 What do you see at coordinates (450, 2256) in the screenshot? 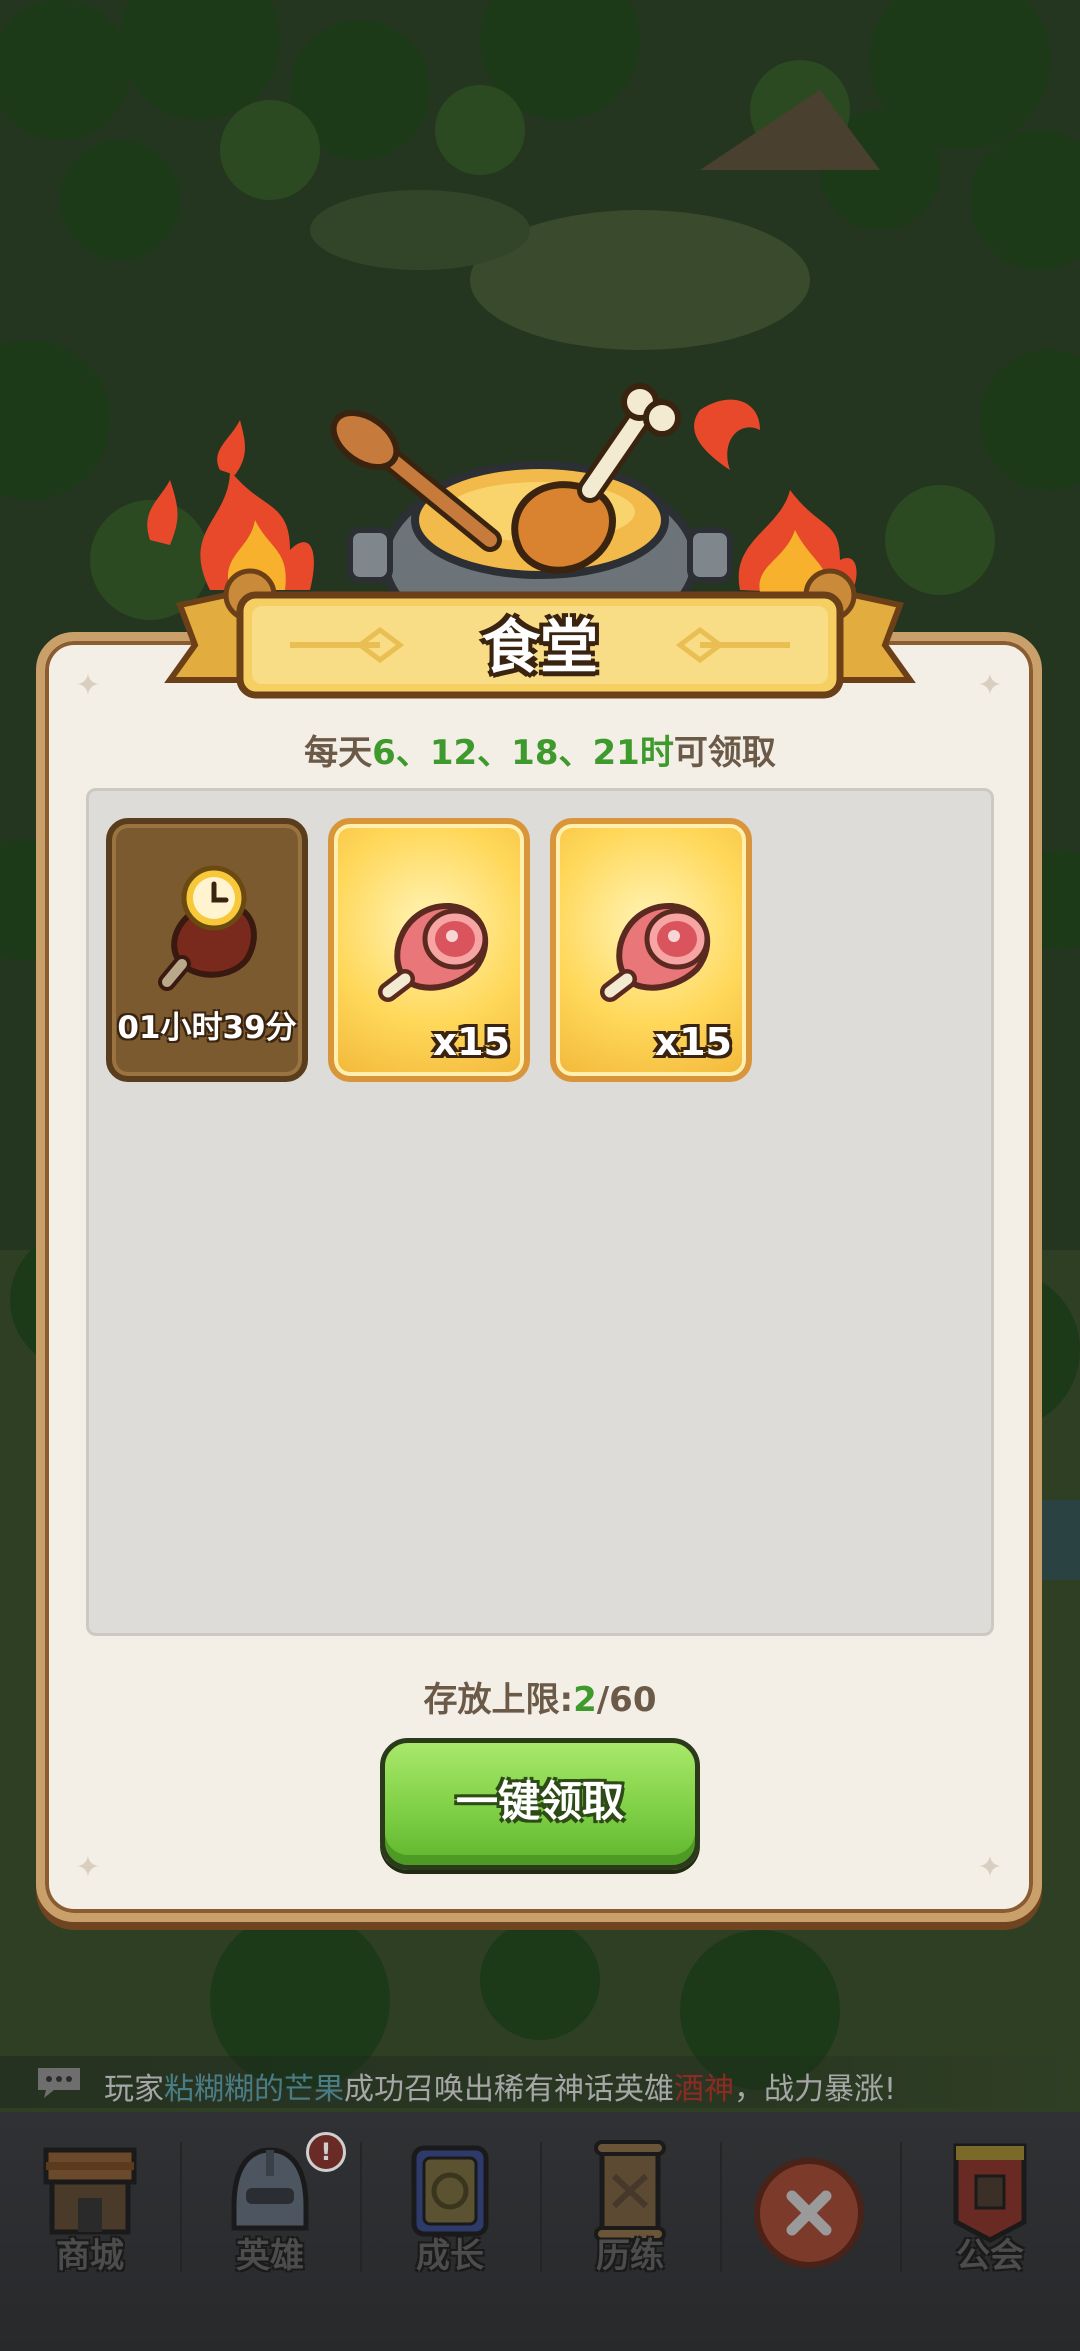
I see `nav-label-growth: 成长` at bounding box center [450, 2256].